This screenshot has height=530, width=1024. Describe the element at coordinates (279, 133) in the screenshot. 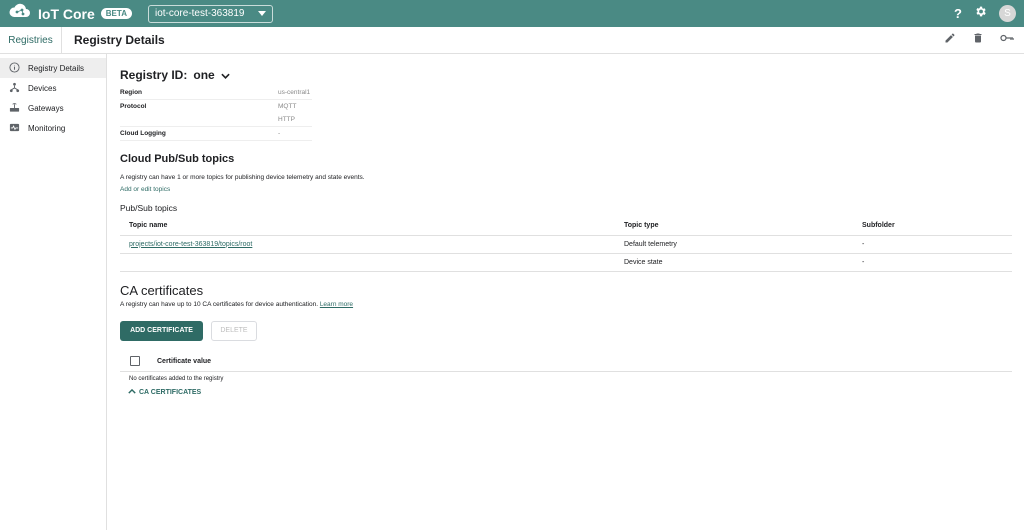

I see `logging-value: -` at that location.